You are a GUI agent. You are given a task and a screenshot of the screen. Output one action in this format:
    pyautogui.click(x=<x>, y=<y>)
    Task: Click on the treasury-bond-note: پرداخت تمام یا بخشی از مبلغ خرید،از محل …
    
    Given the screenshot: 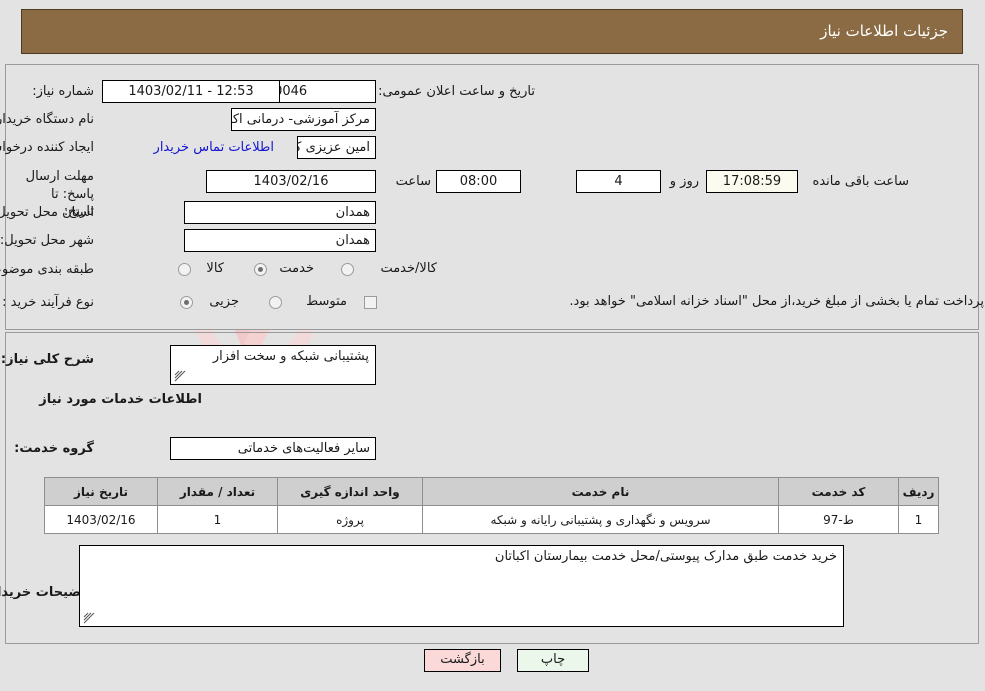 What is the action you would take?
    pyautogui.click(x=777, y=301)
    